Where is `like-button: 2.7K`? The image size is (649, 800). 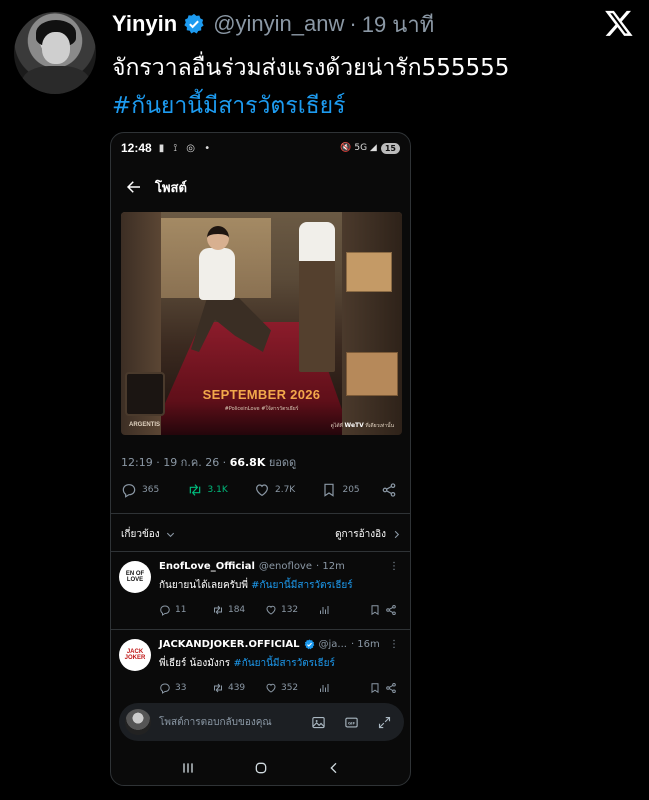
like-button: 2.7K is located at coordinates (287, 490).